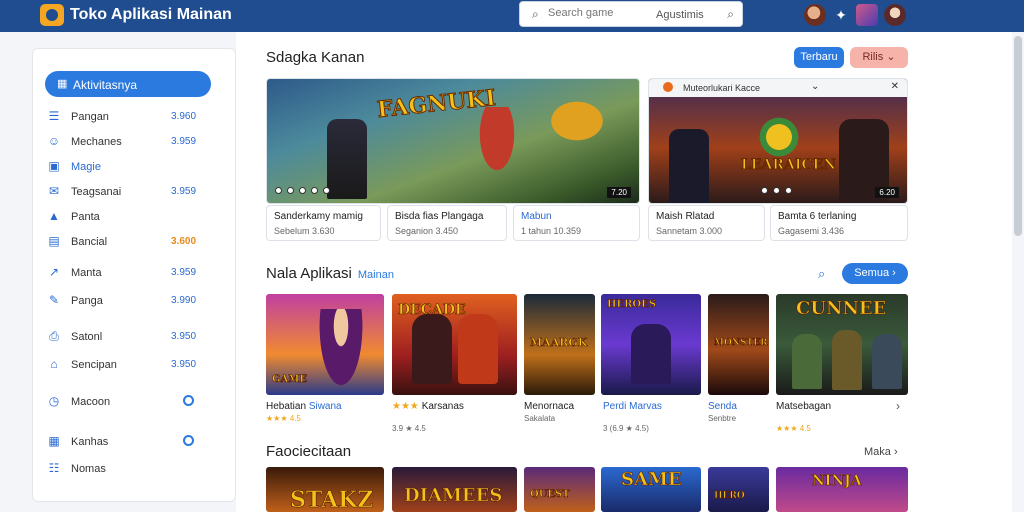 This screenshot has height=512, width=1024. I want to click on see-all-button: Semua ›, so click(875, 273).